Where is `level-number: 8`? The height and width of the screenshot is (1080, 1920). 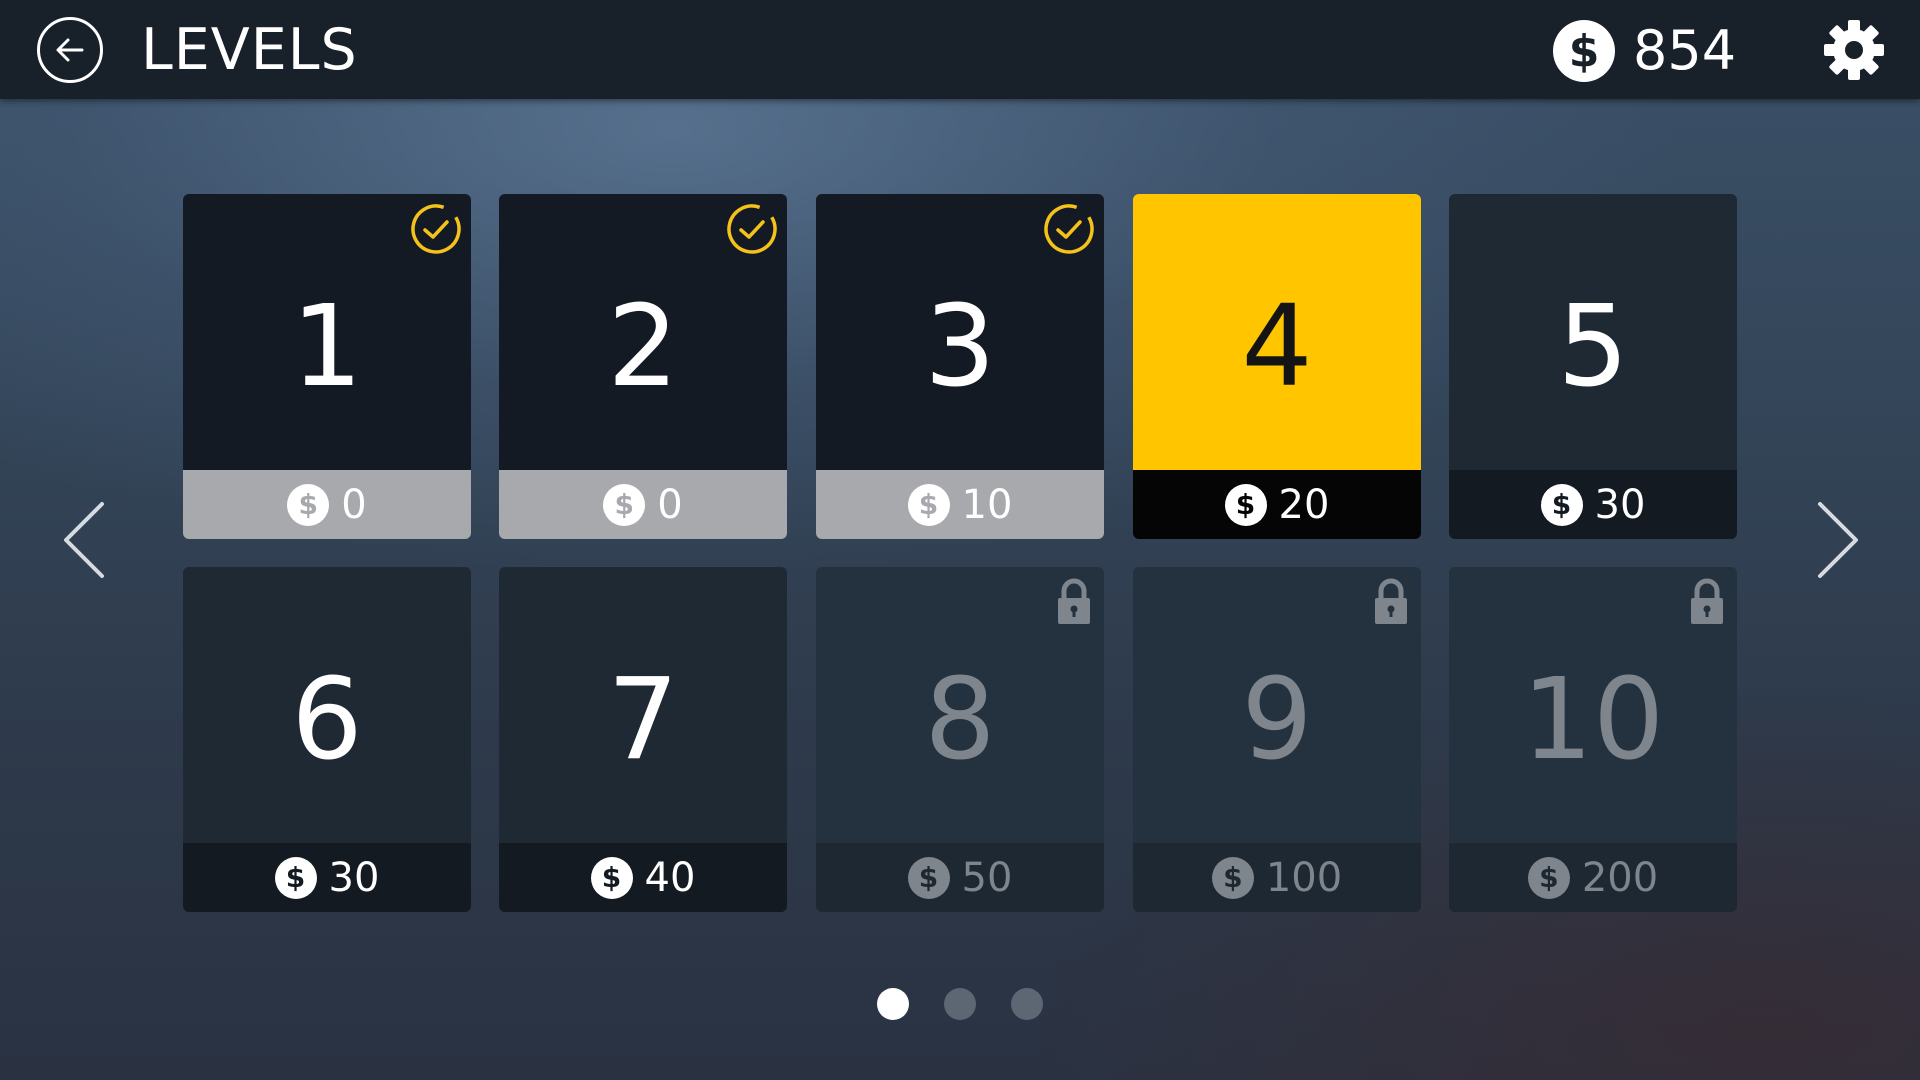 level-number: 8 is located at coordinates (960, 720).